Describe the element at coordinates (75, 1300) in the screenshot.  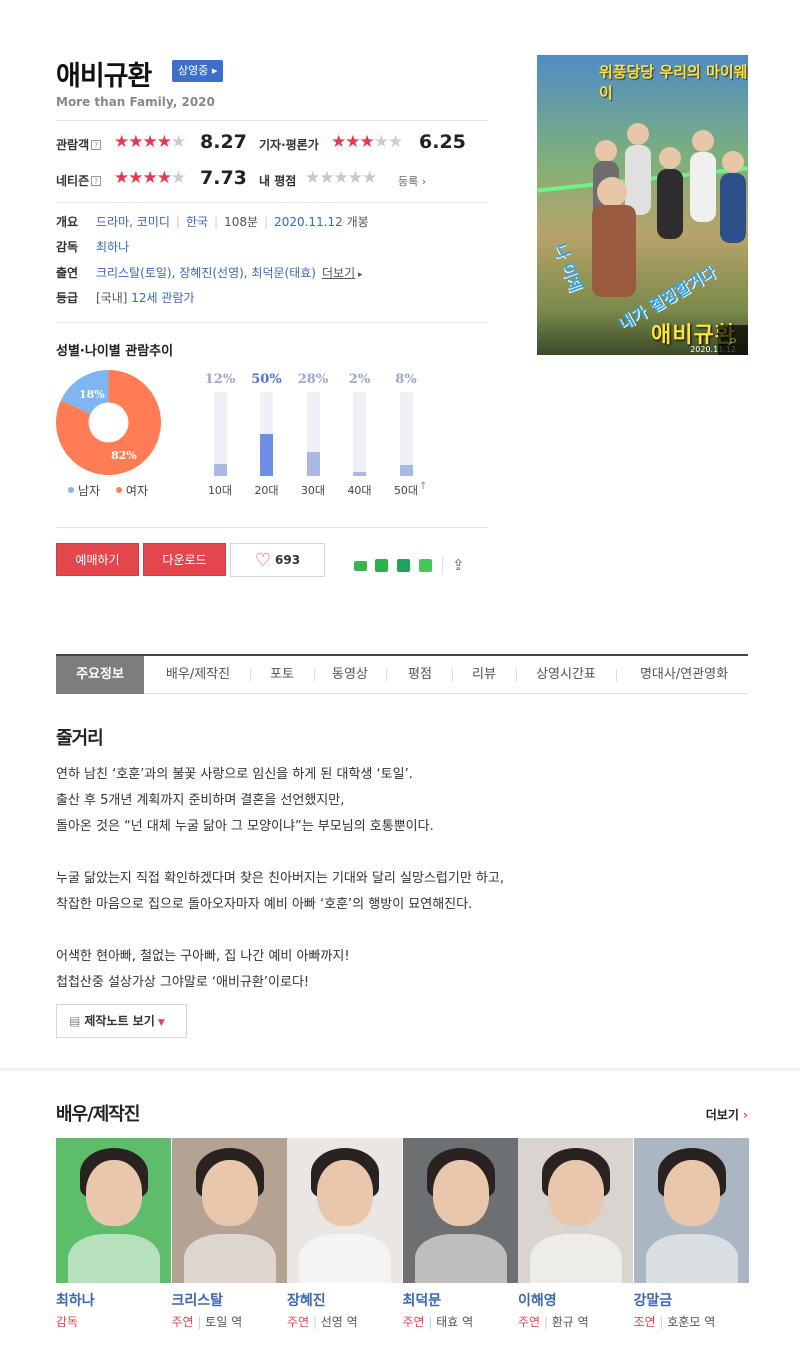
I see `cast-name: 최하나` at that location.